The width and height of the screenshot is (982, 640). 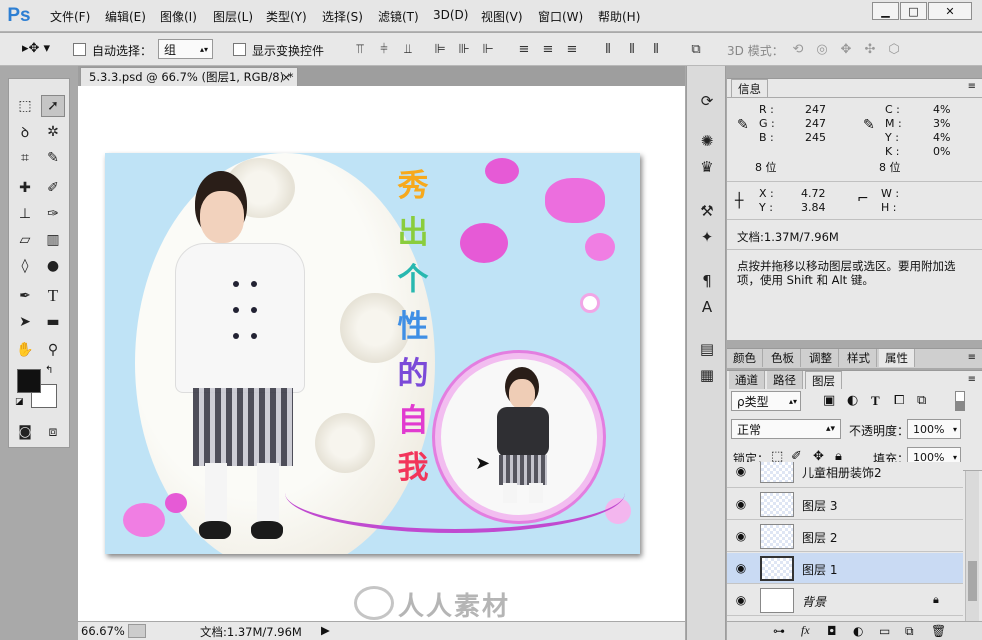 What do you see at coordinates (25, 350) in the screenshot?
I see `hand-tool-icon: ✋` at bounding box center [25, 350].